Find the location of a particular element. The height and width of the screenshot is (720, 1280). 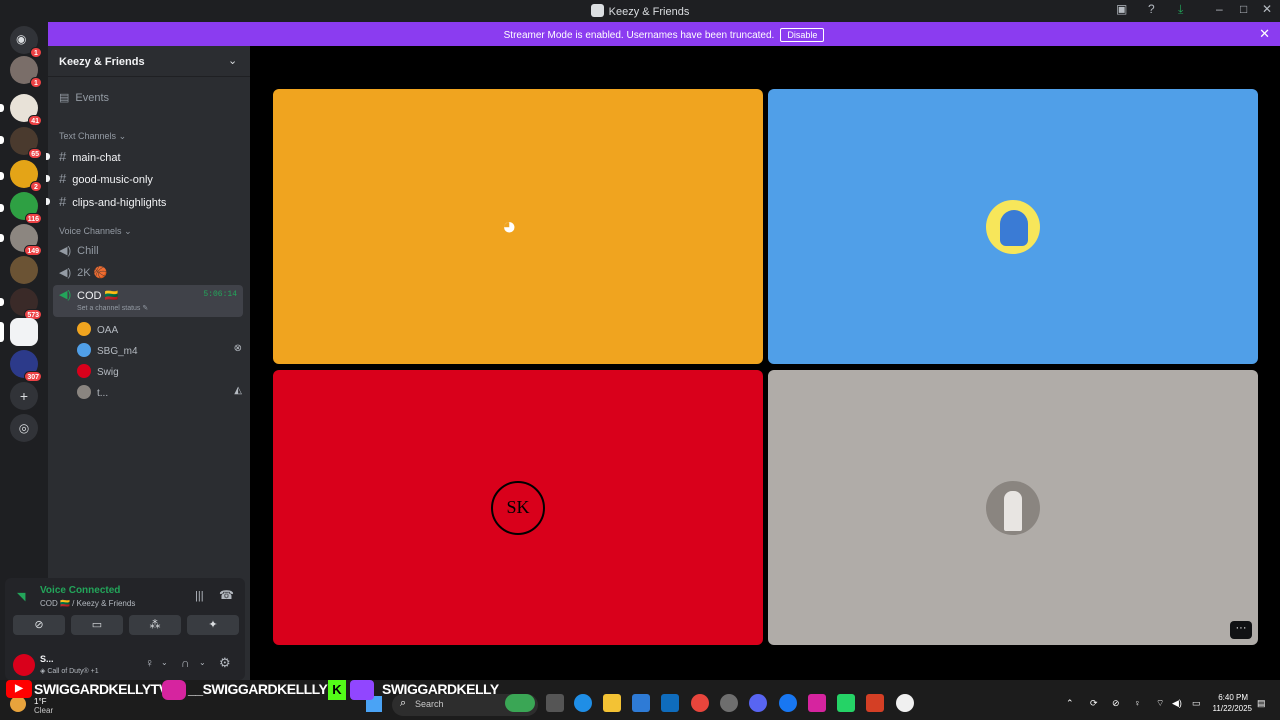

server-icon is located at coordinates (24, 270).